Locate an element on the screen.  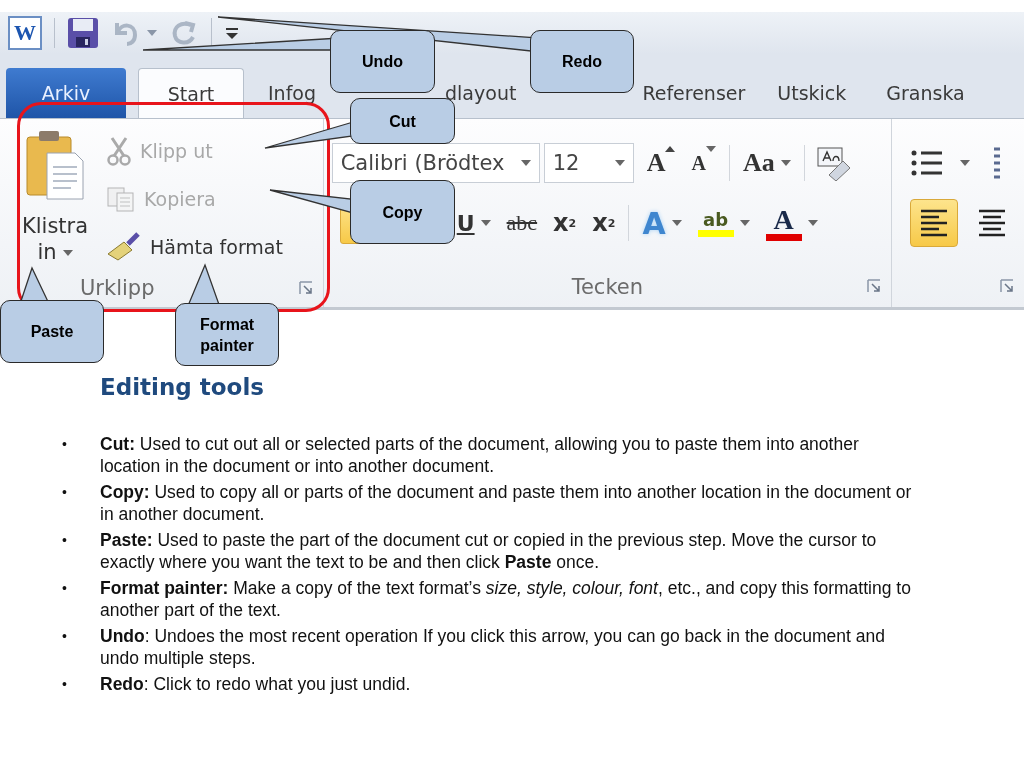
script-button: x$^{2}$ is located at coordinates (604, 223).